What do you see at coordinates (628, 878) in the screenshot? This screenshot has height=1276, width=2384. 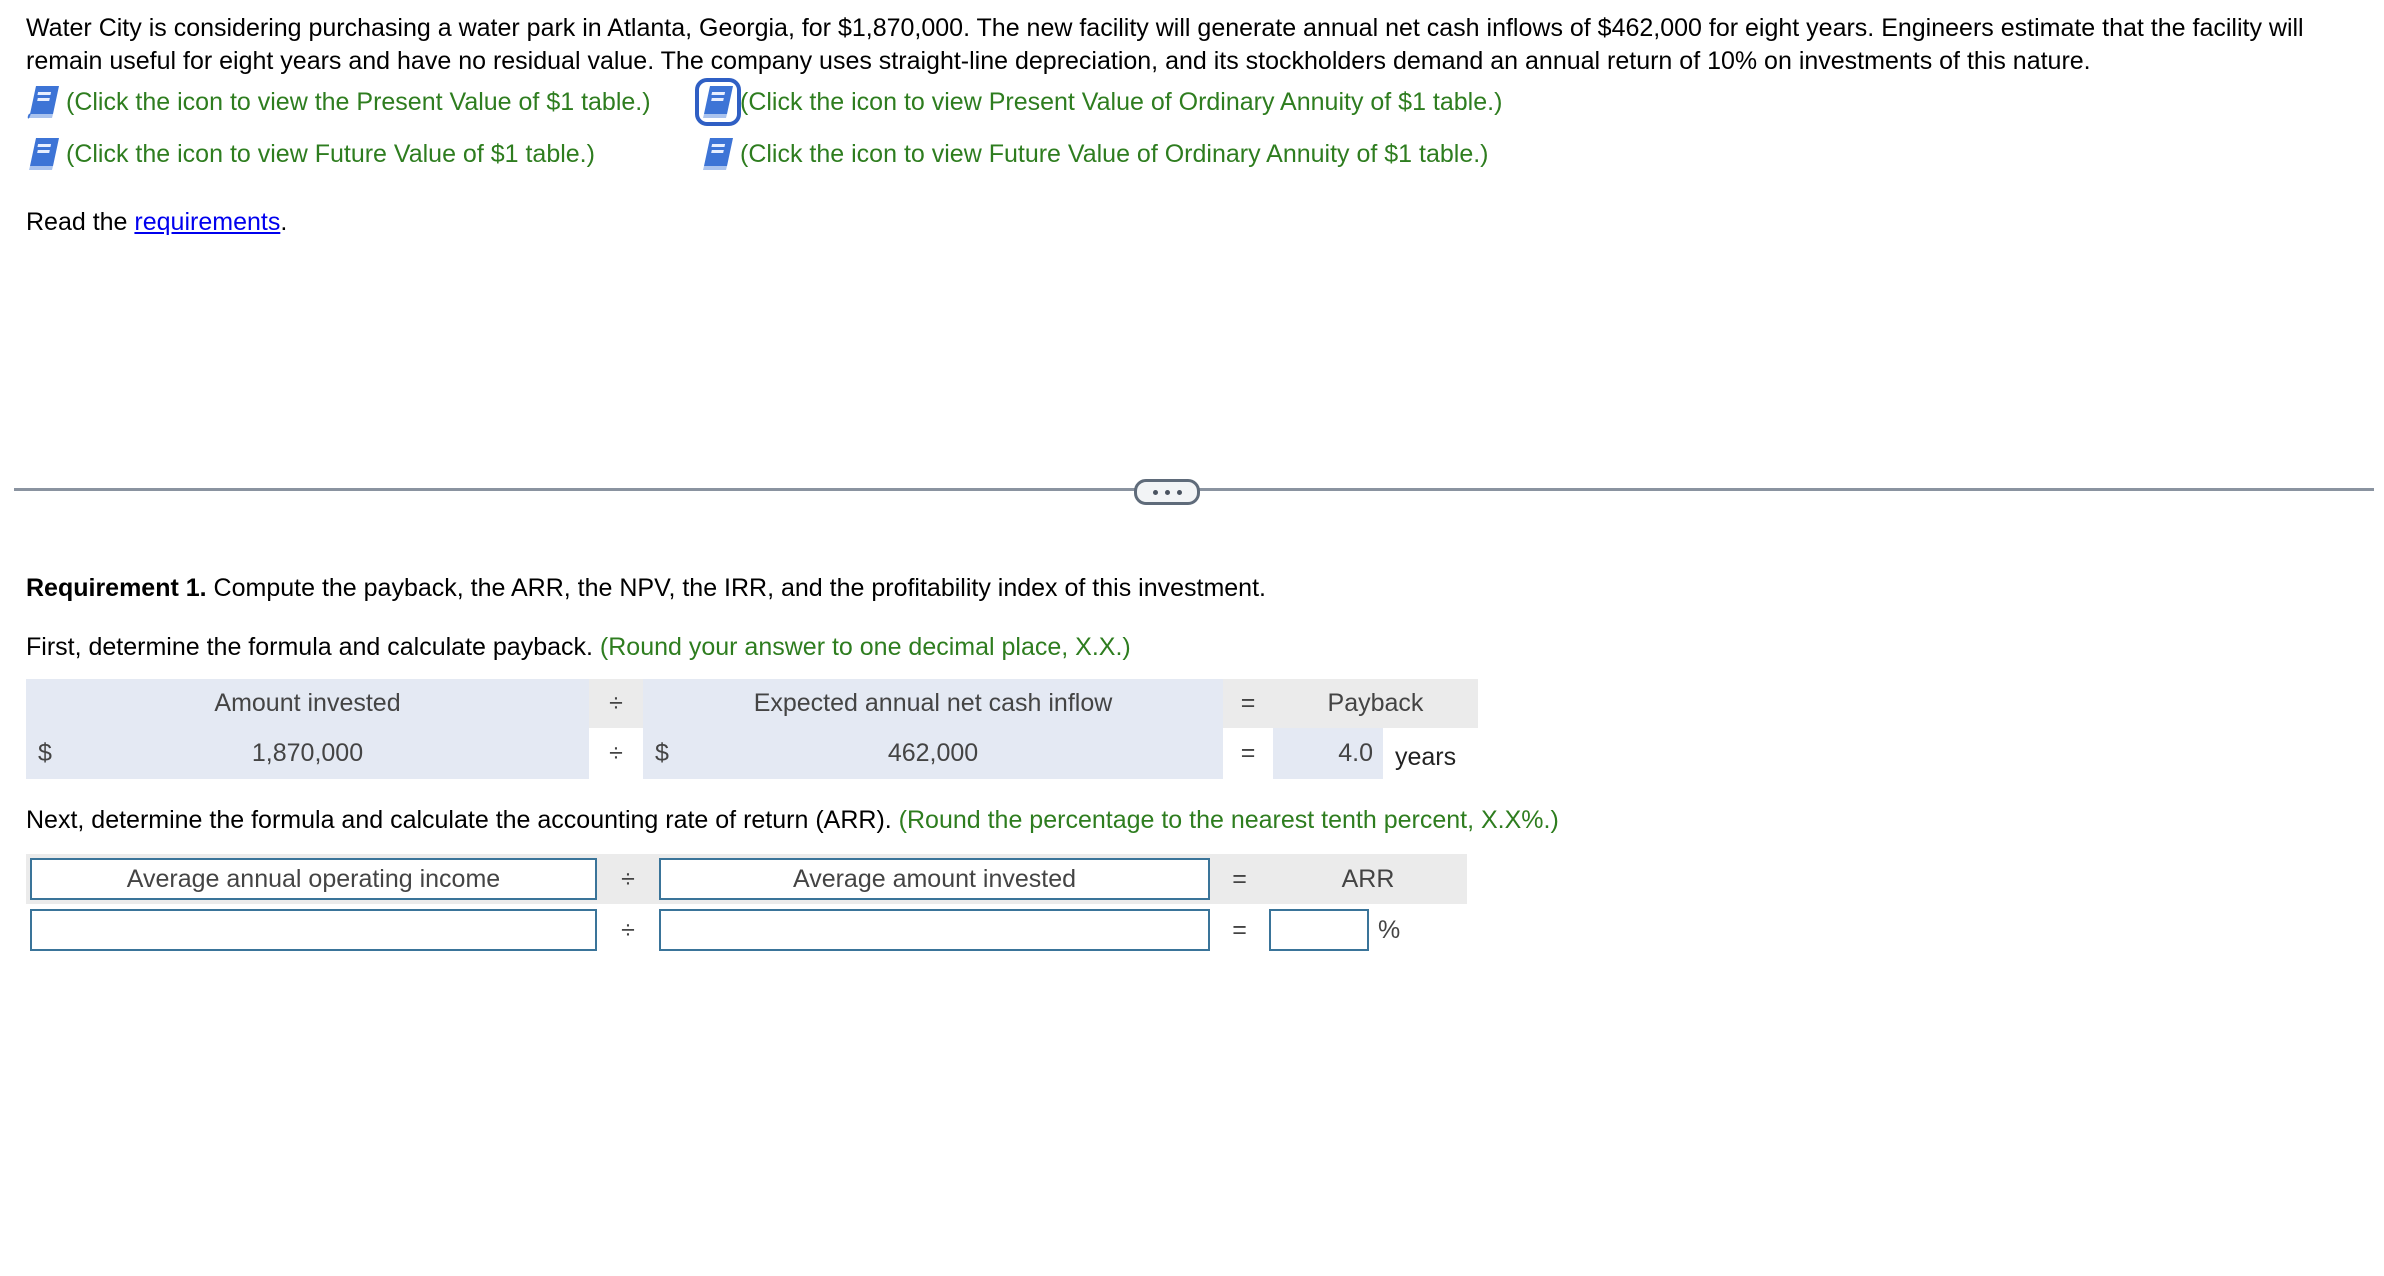 I see `arr-header-divide: ÷` at bounding box center [628, 878].